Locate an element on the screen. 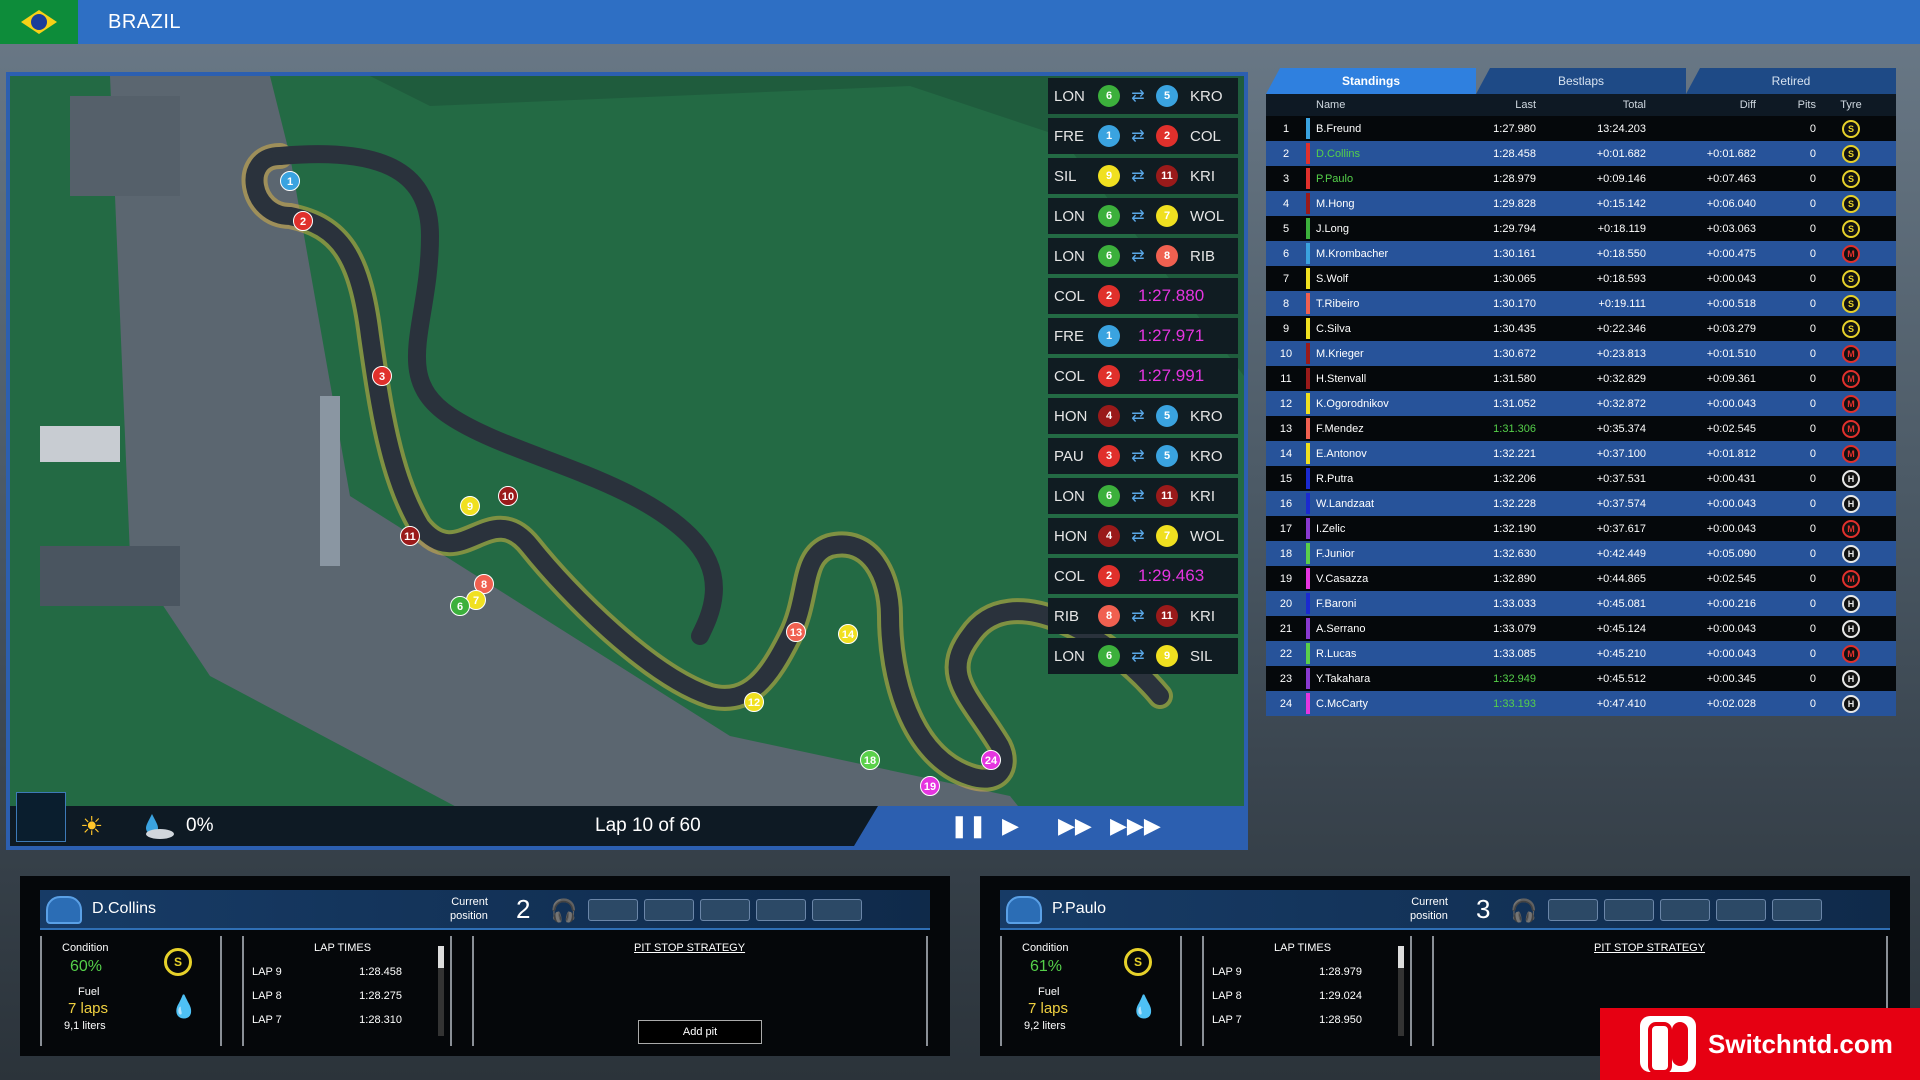 The height and width of the screenshot is (1080, 1920). car-number: 5 is located at coordinates (1167, 96).